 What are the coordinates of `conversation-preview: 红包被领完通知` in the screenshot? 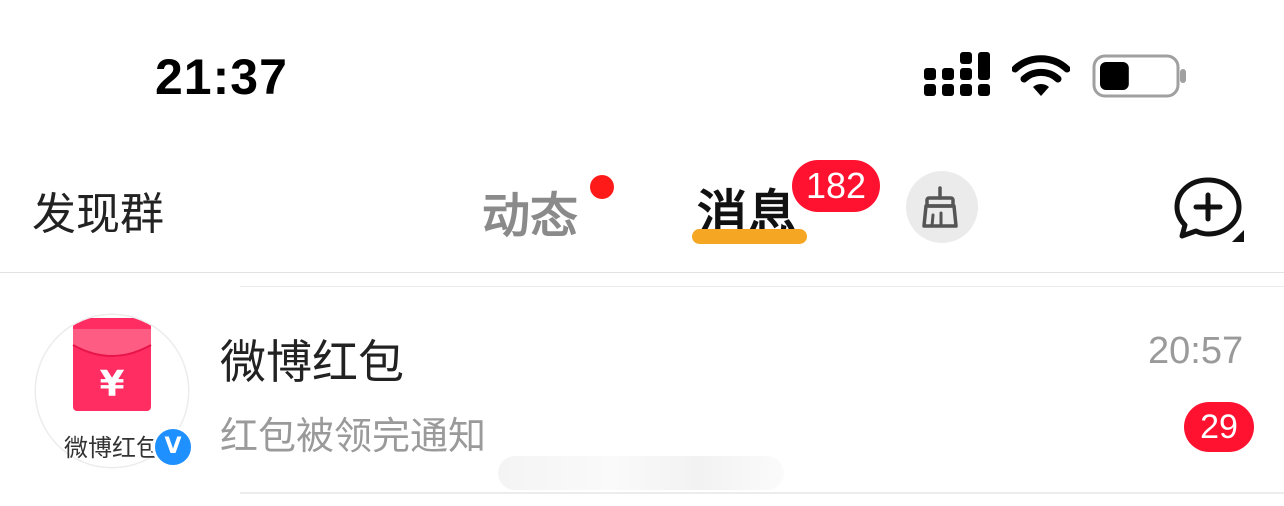 It's located at (353, 436).